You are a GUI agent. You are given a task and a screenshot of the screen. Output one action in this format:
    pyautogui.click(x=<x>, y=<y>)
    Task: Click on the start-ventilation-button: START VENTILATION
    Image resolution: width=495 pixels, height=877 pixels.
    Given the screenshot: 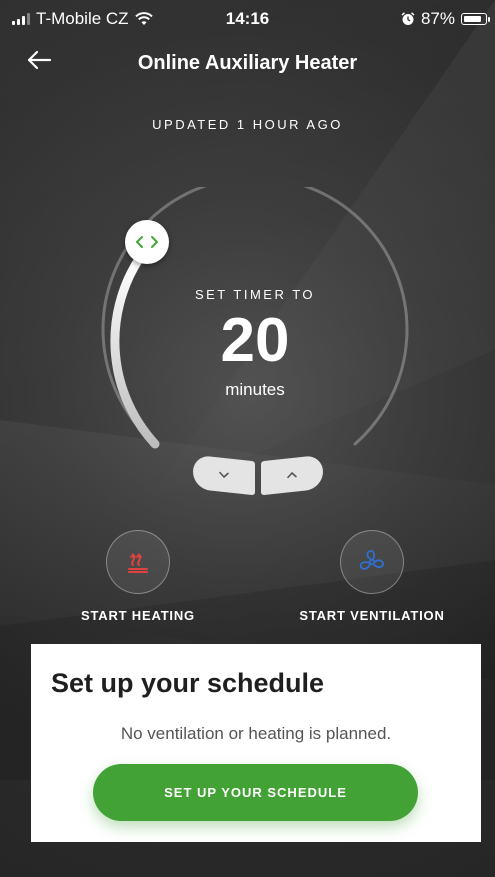 What is the action you would take?
    pyautogui.click(x=372, y=576)
    